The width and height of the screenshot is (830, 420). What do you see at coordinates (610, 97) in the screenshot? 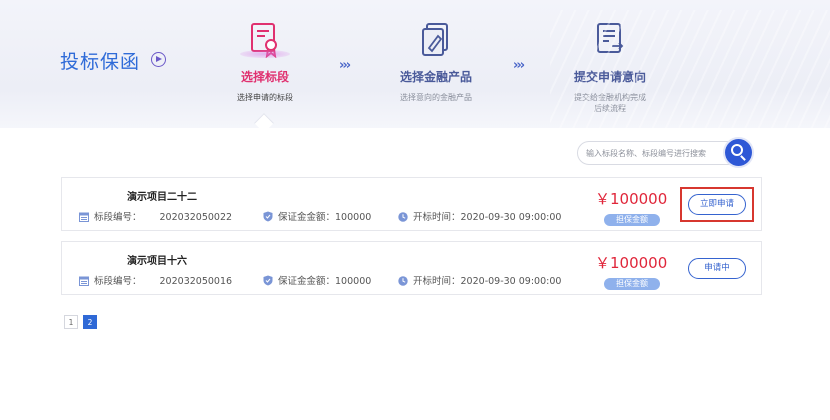
I see `step-subtitle-line: 提交给金融机构完成` at bounding box center [610, 97].